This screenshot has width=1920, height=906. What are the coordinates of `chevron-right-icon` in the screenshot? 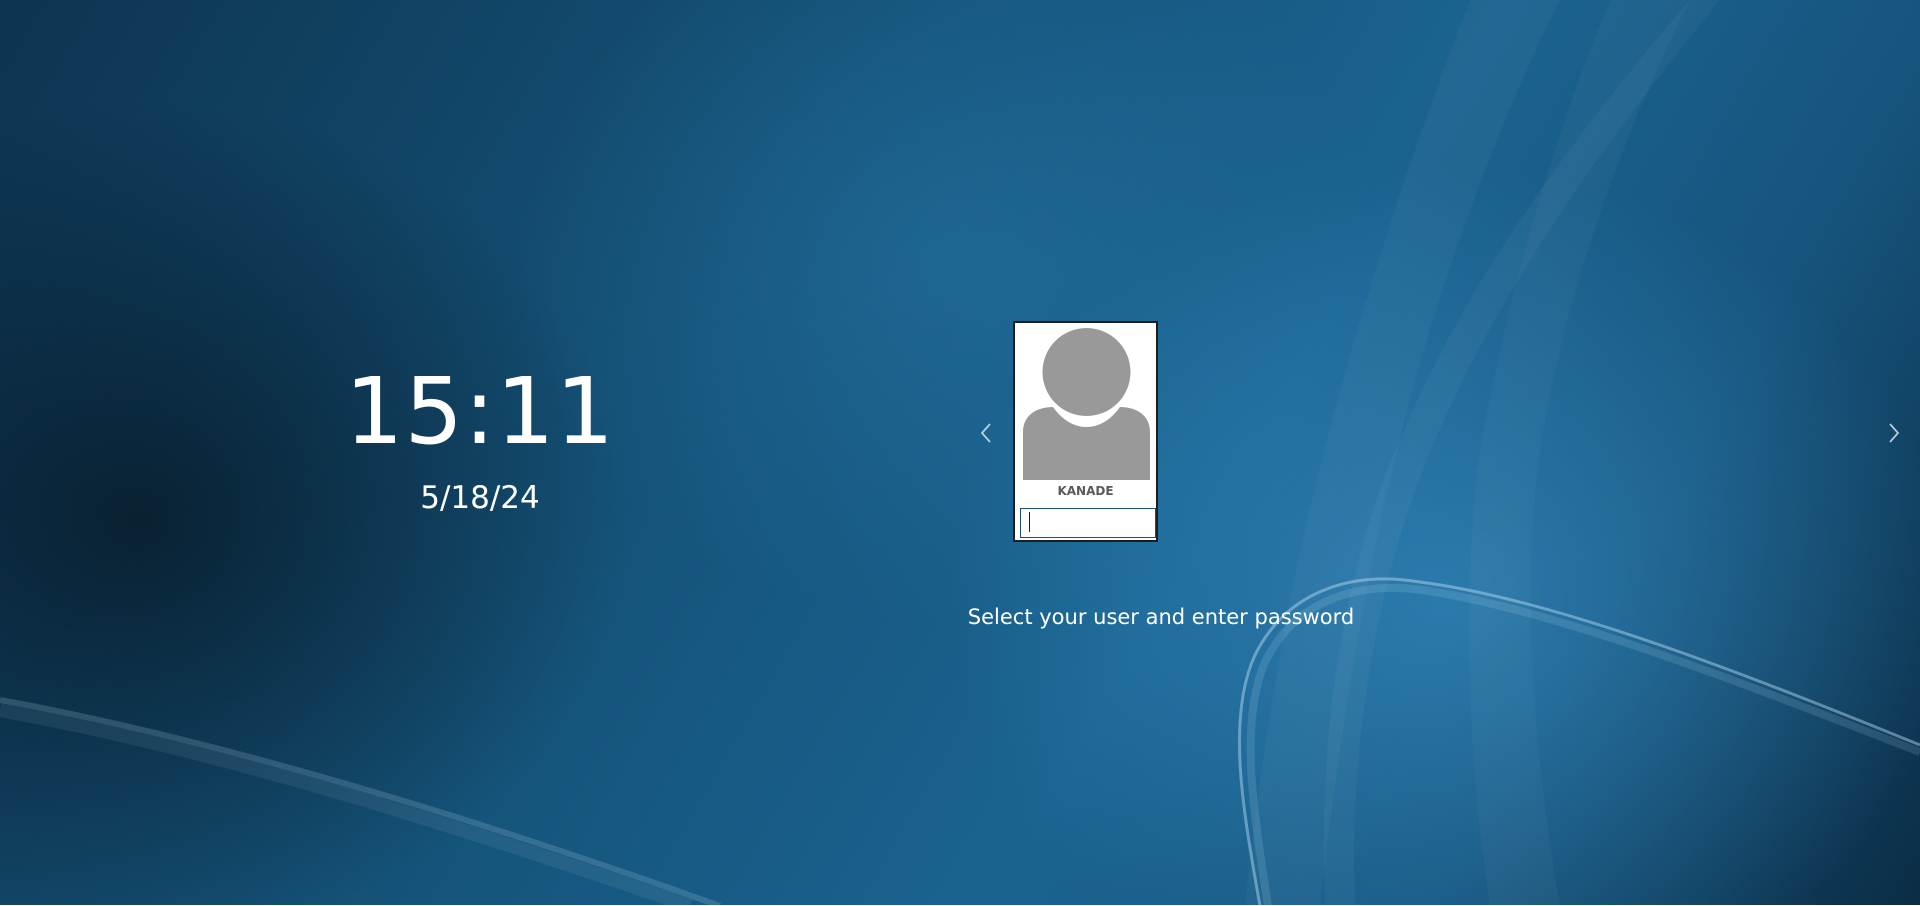 It's located at (1894, 433).